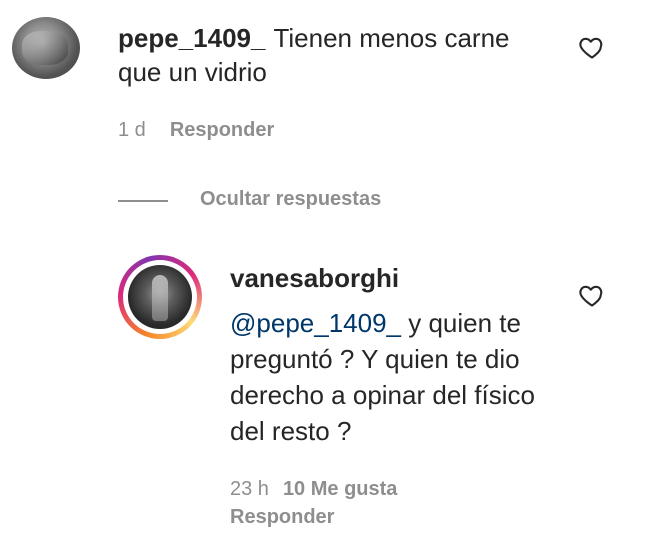 This screenshot has width=650, height=553. I want to click on commenter-avatar, so click(46, 48).